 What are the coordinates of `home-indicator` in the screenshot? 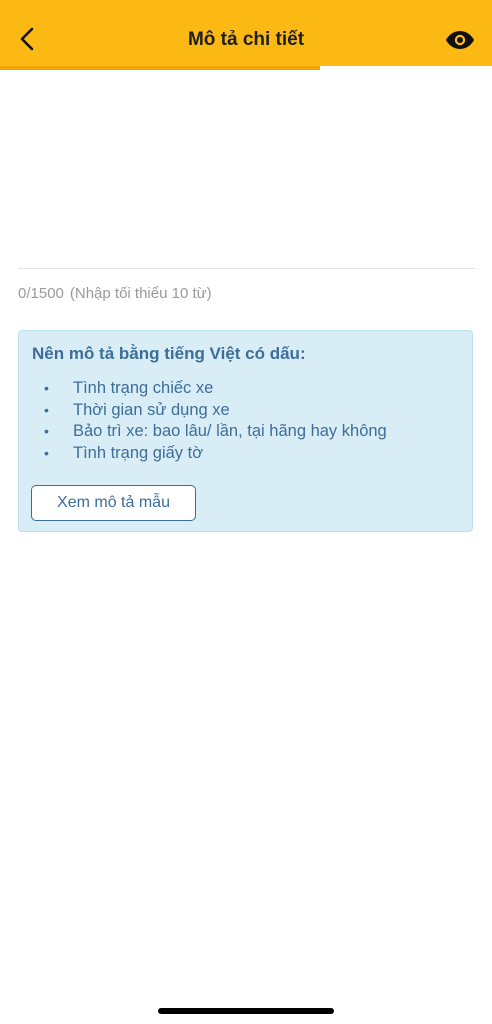 It's located at (246, 1011).